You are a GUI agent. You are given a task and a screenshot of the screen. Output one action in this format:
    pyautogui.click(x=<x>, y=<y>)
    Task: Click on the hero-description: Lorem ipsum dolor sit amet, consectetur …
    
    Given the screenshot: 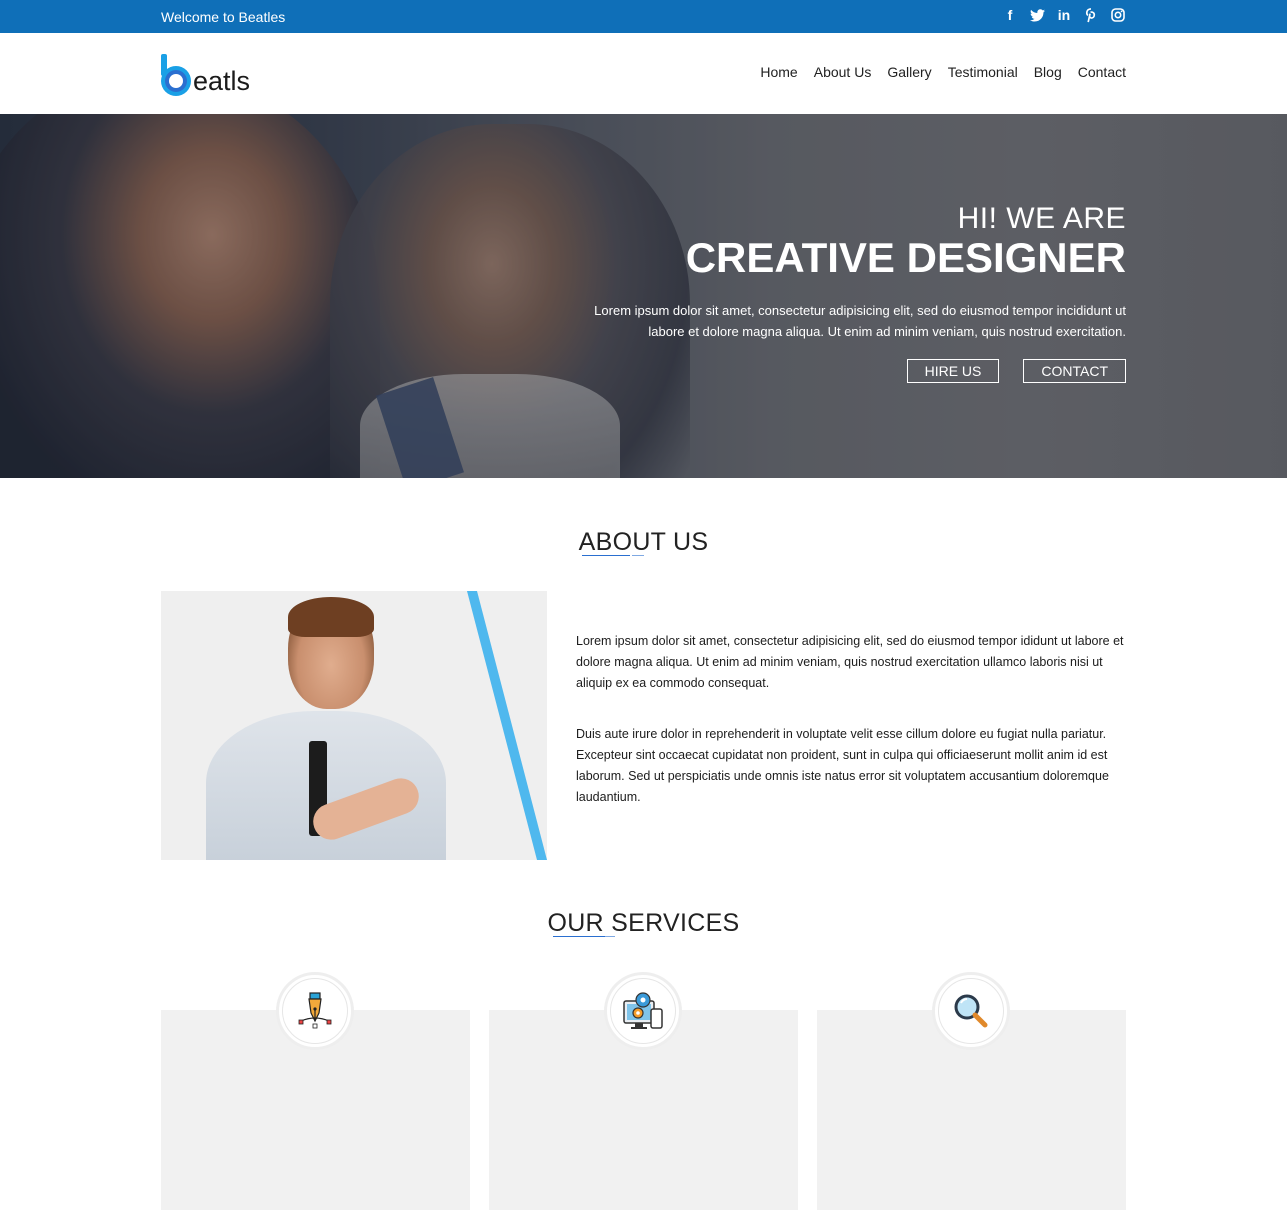 What is the action you would take?
    pyautogui.click(x=860, y=321)
    